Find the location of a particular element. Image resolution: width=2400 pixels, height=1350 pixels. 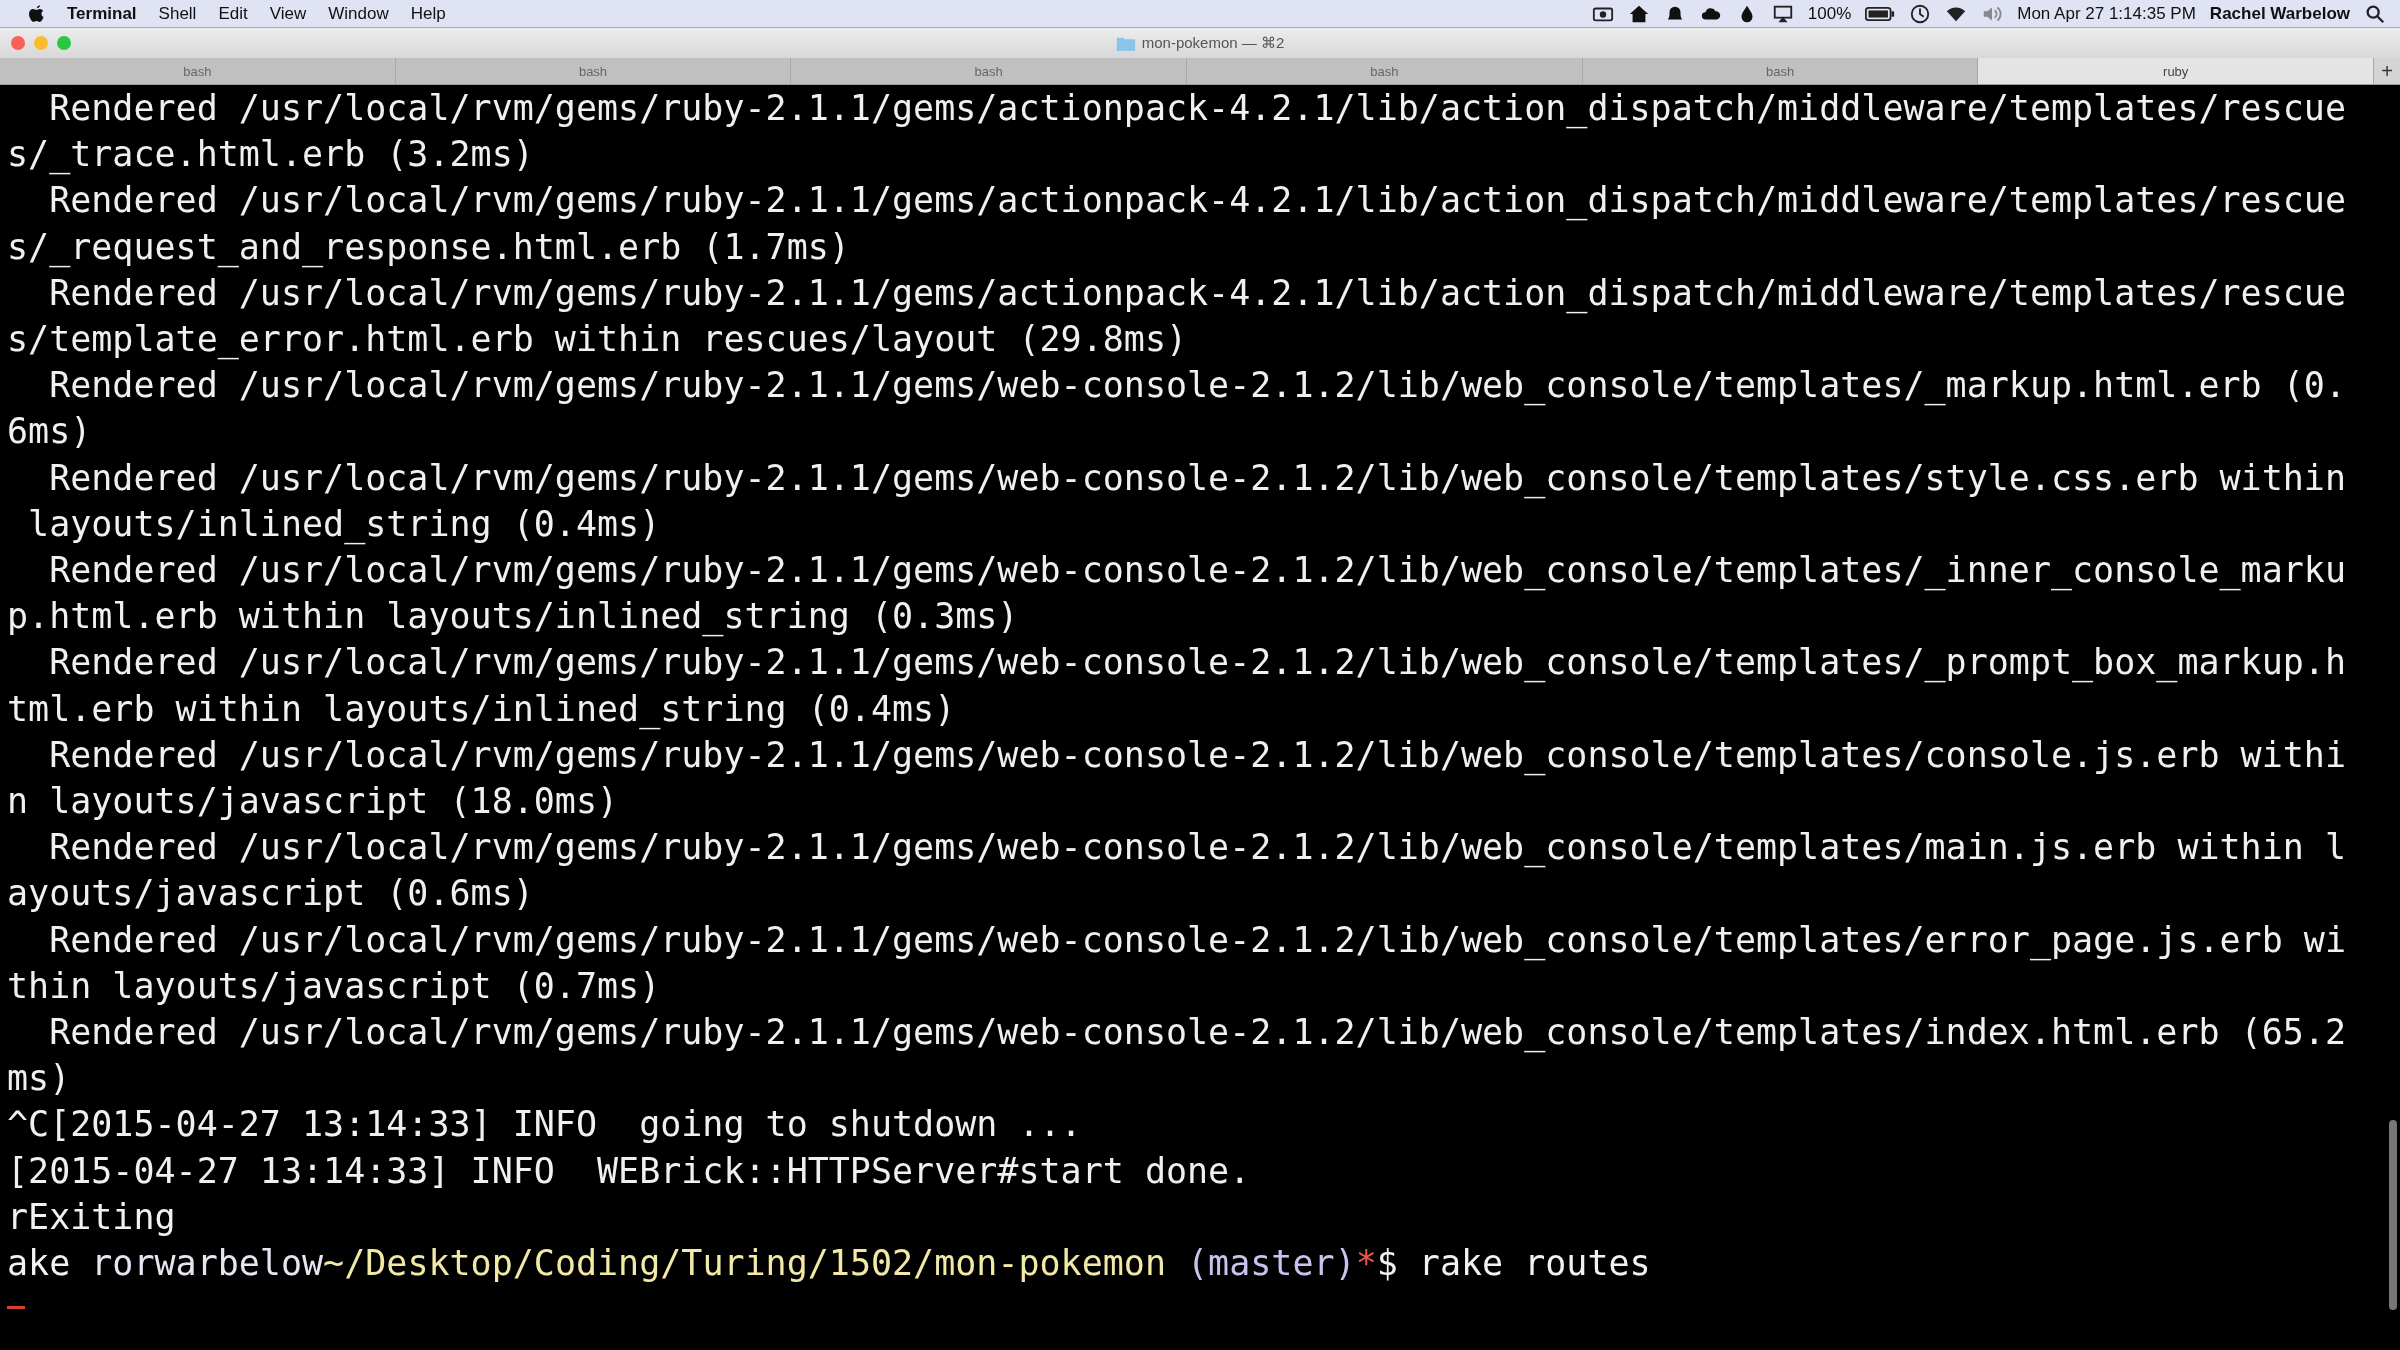

new-tab-button: + is located at coordinates (2387, 71).